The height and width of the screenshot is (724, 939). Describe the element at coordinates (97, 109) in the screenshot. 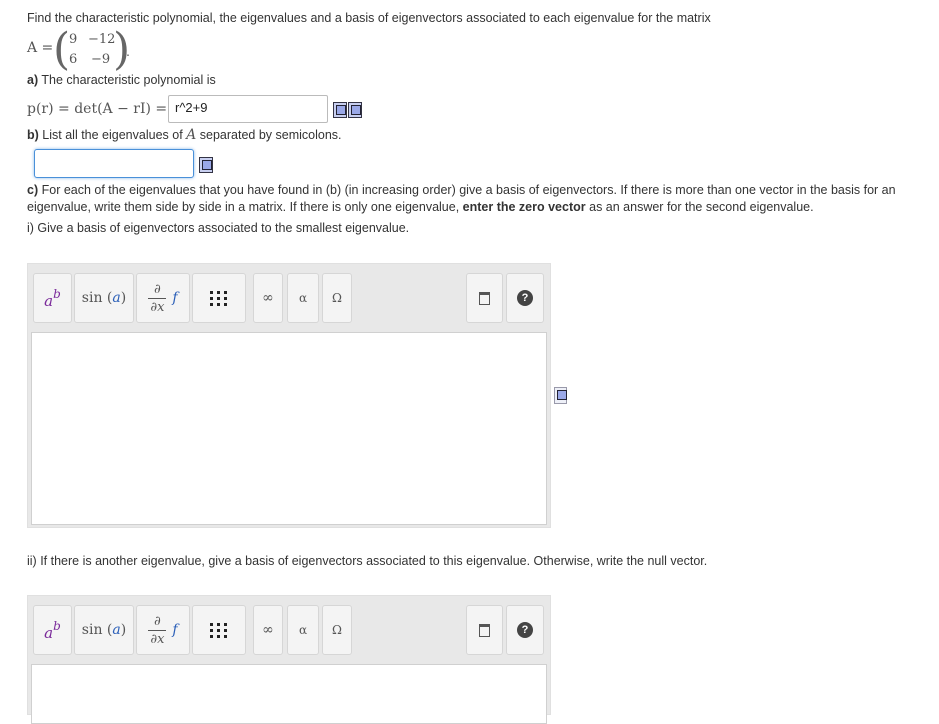

I see `char-poly-lhs: p(r) = det(A − rI) =` at that location.